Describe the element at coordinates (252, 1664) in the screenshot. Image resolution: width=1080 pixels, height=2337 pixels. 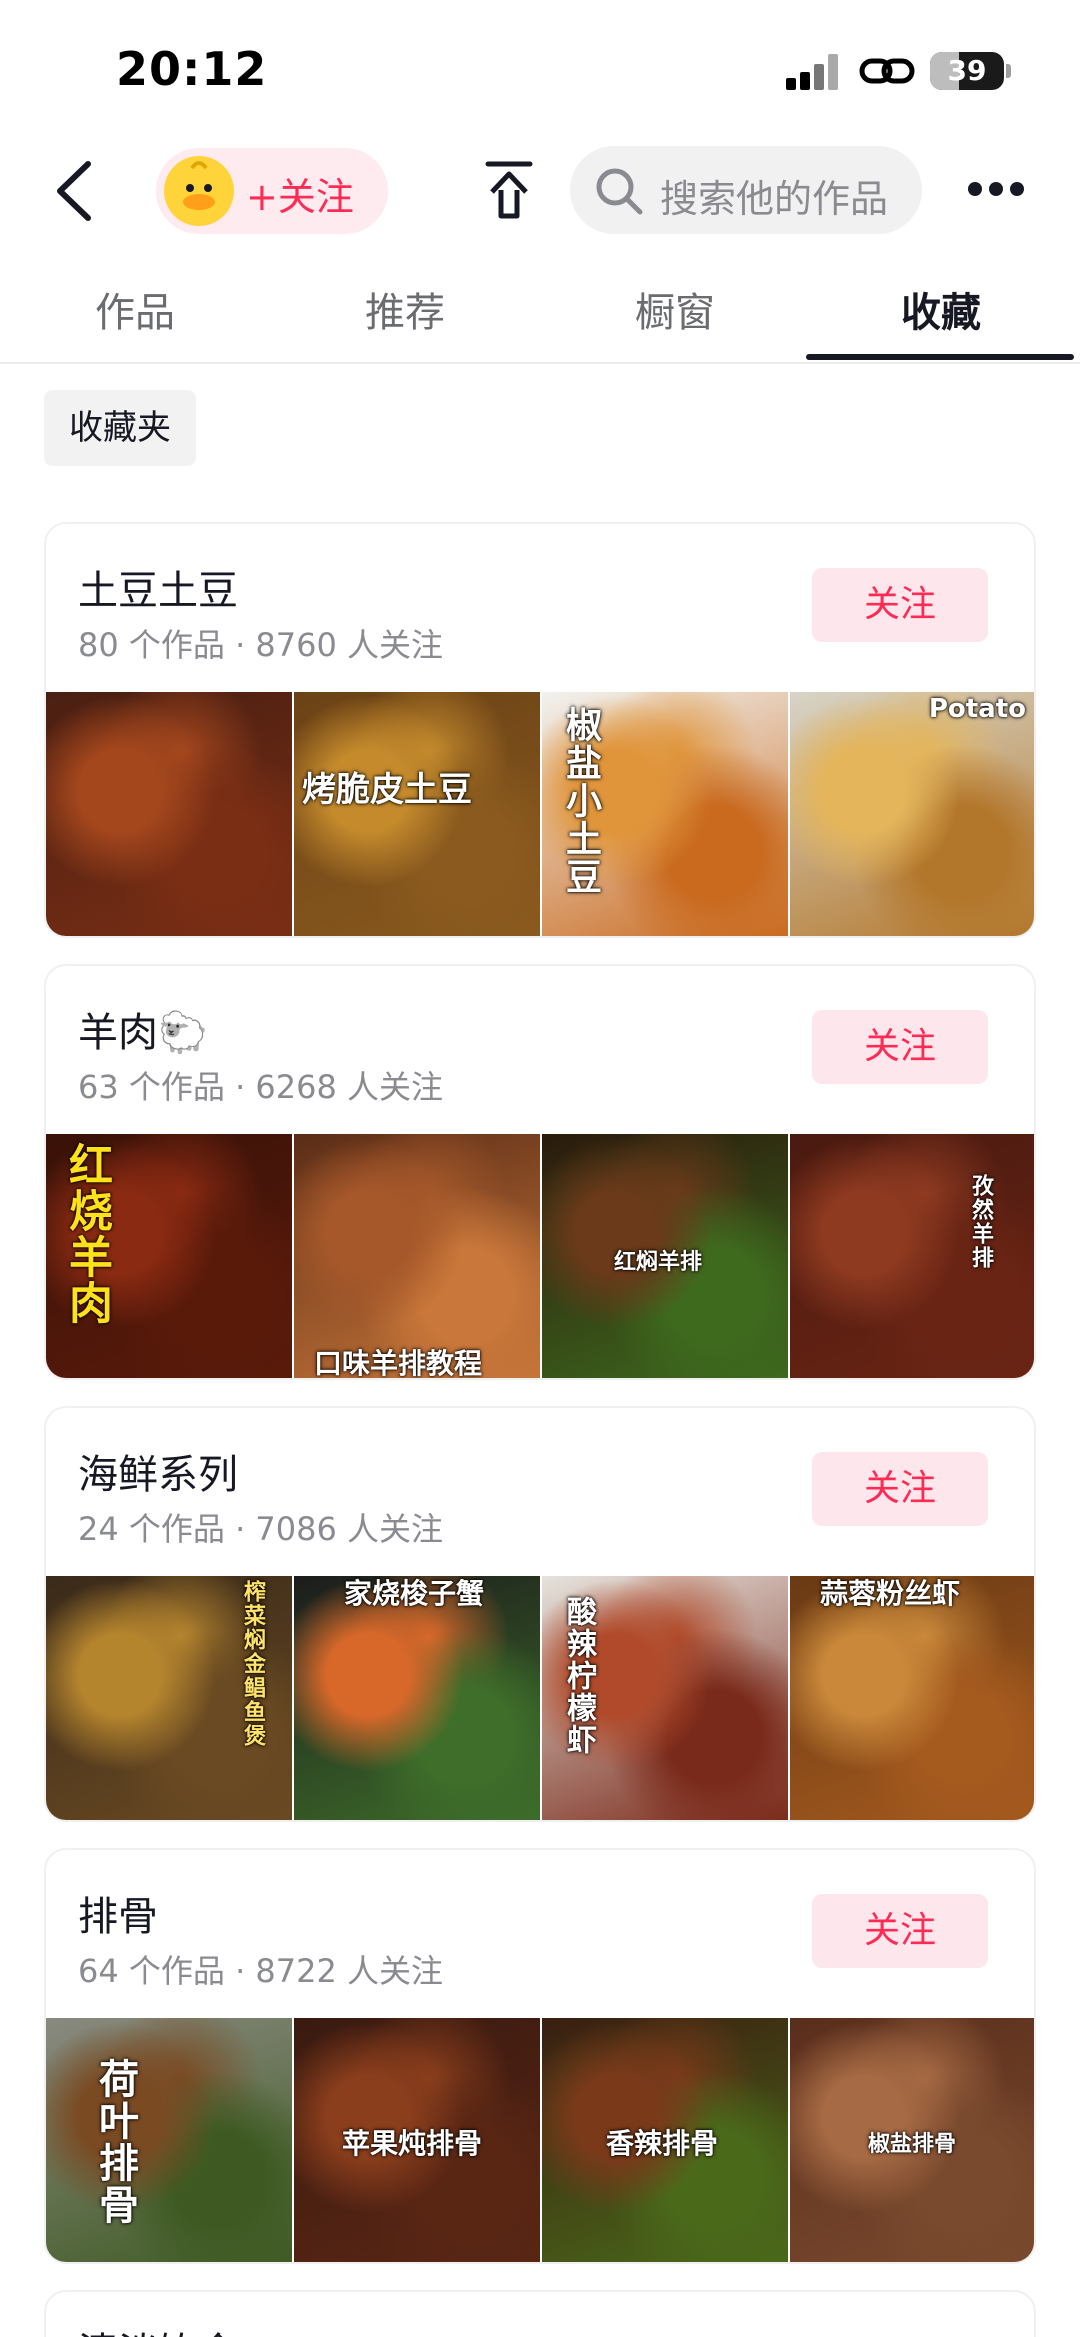
I see `thumbnail-caption: 榨菜焖金鲳鱼煲` at that location.